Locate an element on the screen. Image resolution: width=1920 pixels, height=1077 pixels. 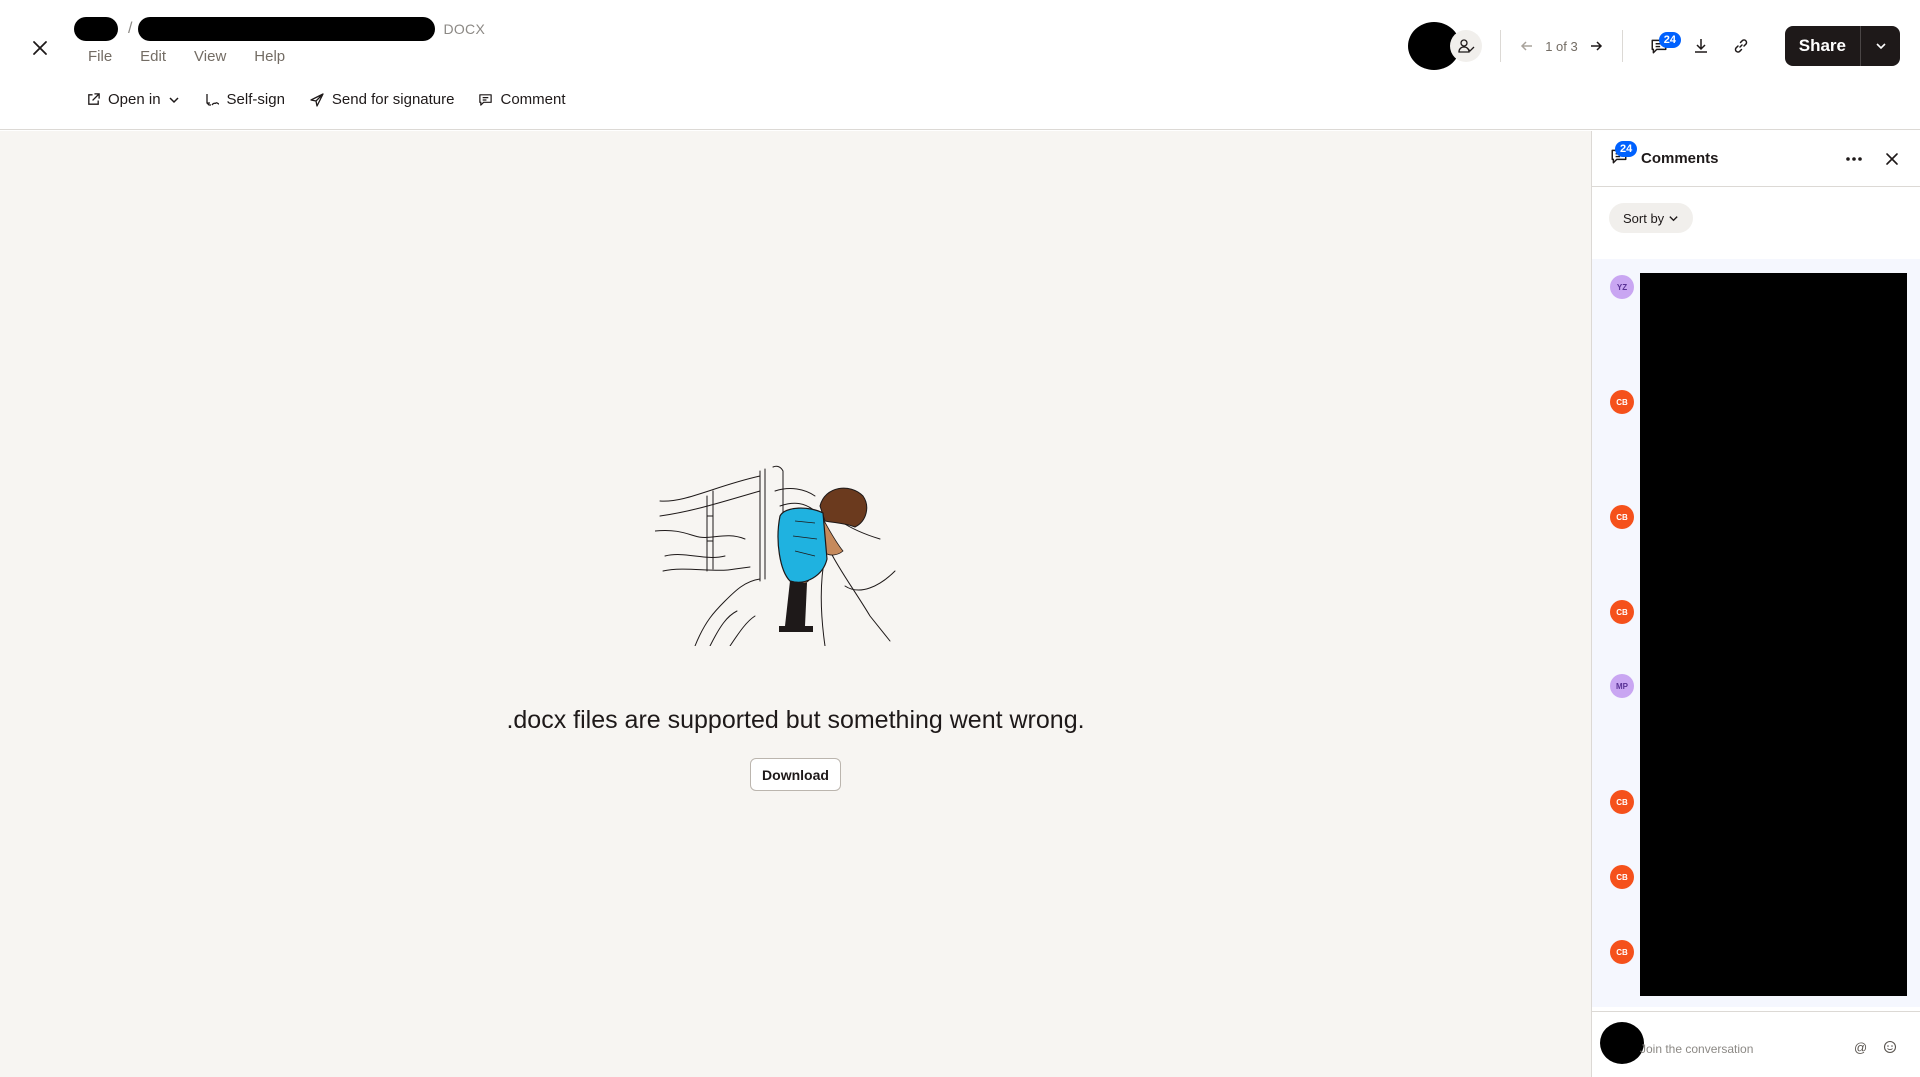
download-icon is located at coordinates (1700, 46).